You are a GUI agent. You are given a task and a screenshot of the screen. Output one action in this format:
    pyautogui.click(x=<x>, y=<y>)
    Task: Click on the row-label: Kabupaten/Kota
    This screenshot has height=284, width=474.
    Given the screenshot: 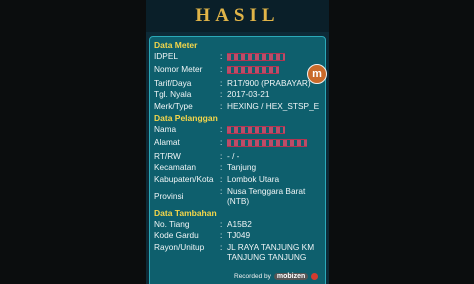 What is the action you would take?
    pyautogui.click(x=184, y=178)
    